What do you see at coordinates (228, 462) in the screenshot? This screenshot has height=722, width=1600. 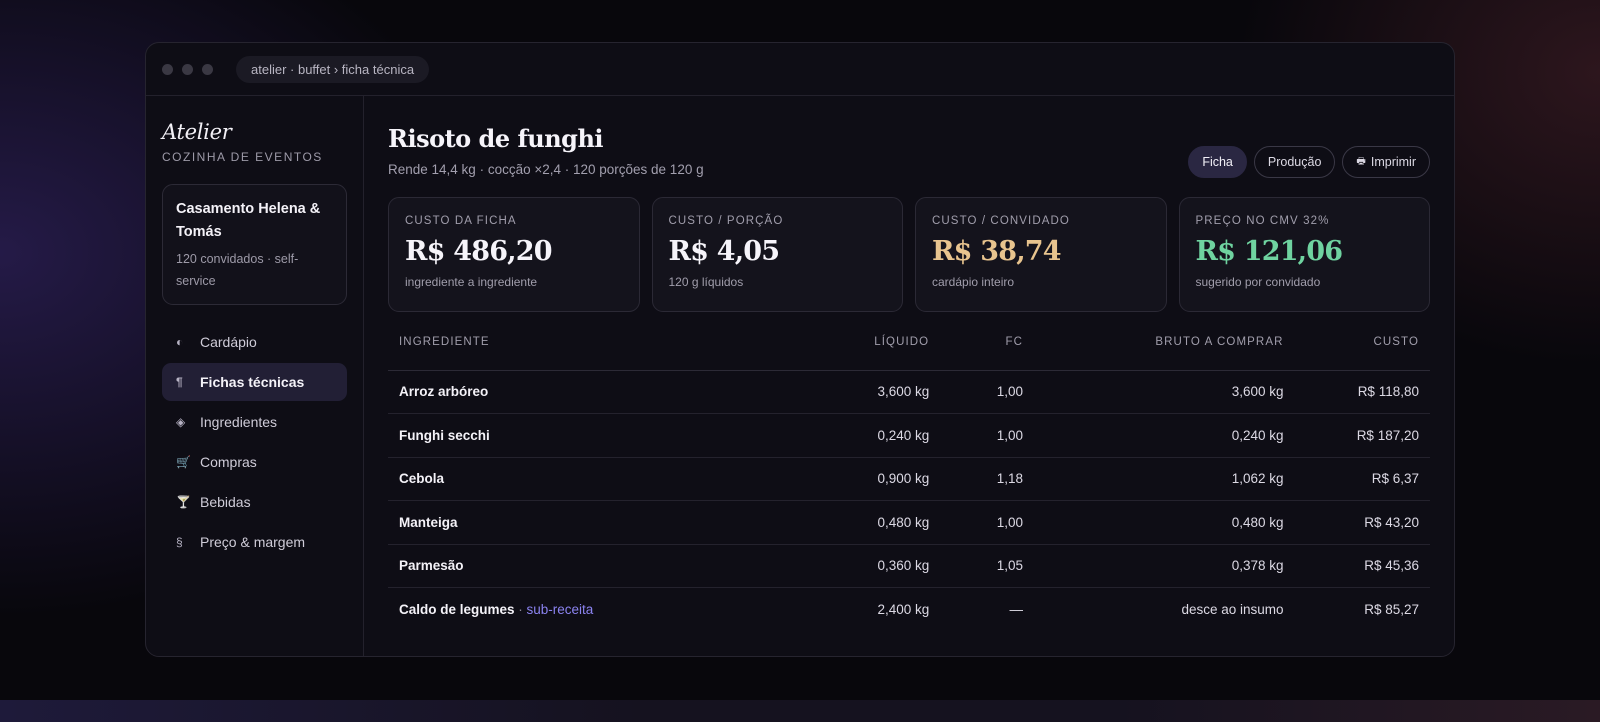 I see `sidebar-item-label: Compras` at bounding box center [228, 462].